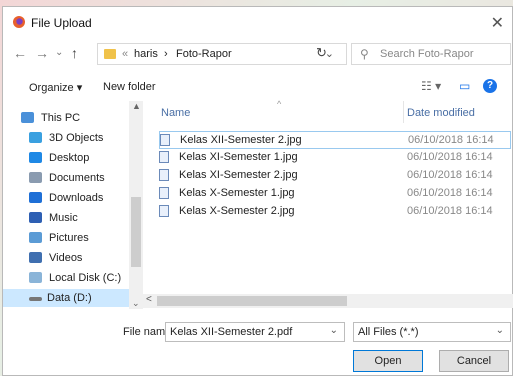 This screenshot has width=513, height=376. I want to click on column-header-date-modified: Date modified, so click(441, 113).